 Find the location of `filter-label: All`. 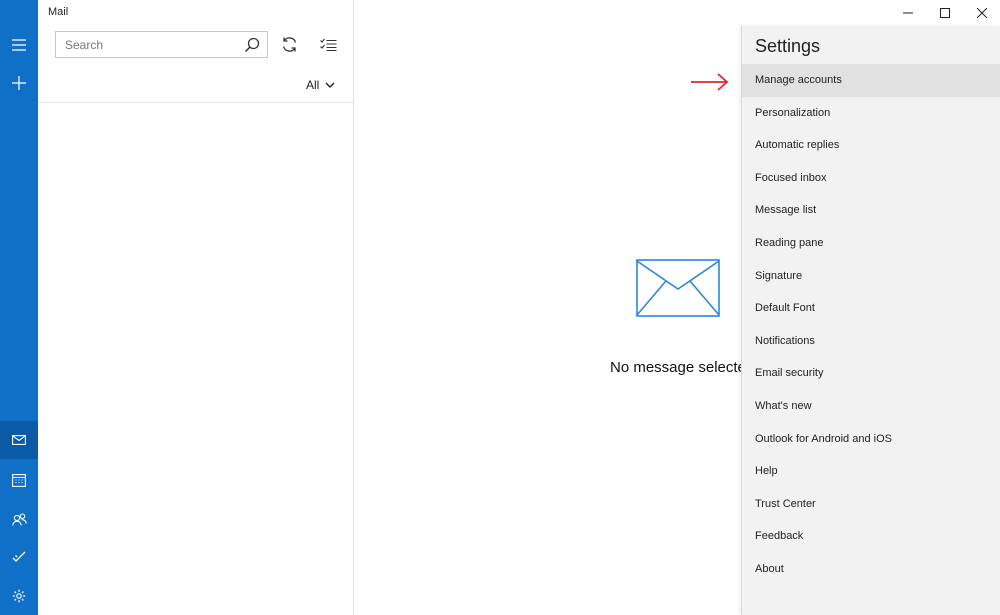

filter-label: All is located at coordinates (313, 85).